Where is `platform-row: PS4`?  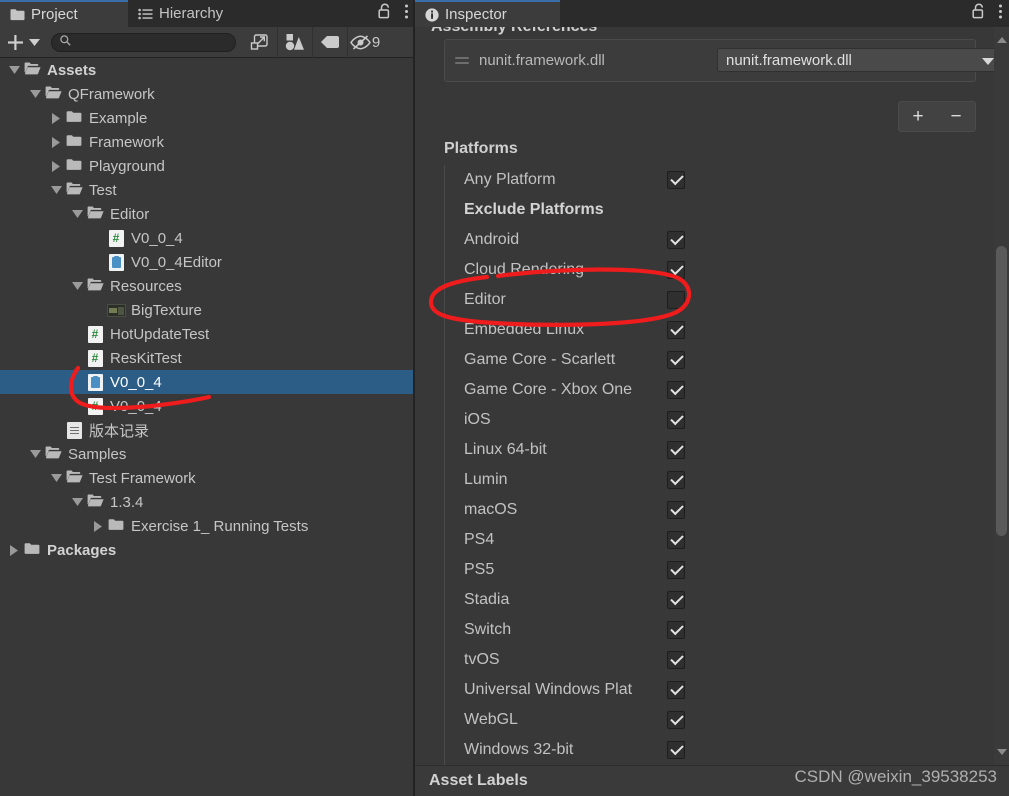 platform-row: PS4 is located at coordinates (710, 540).